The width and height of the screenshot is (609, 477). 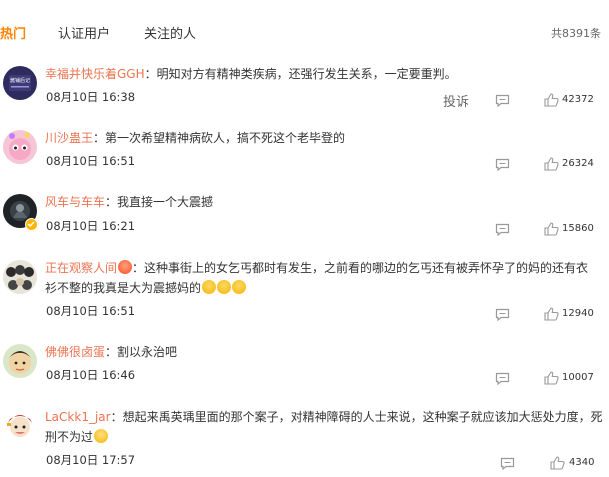 I want to click on tab-hot: 热门, so click(x=13, y=32).